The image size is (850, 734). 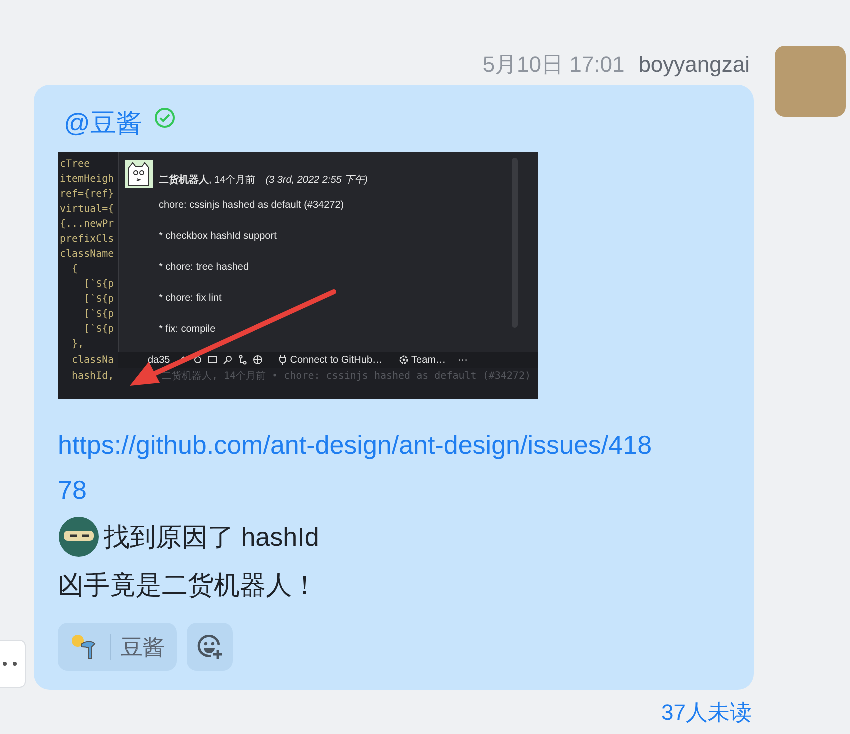 I want to click on commit-age: , 14个月前, so click(x=232, y=181).